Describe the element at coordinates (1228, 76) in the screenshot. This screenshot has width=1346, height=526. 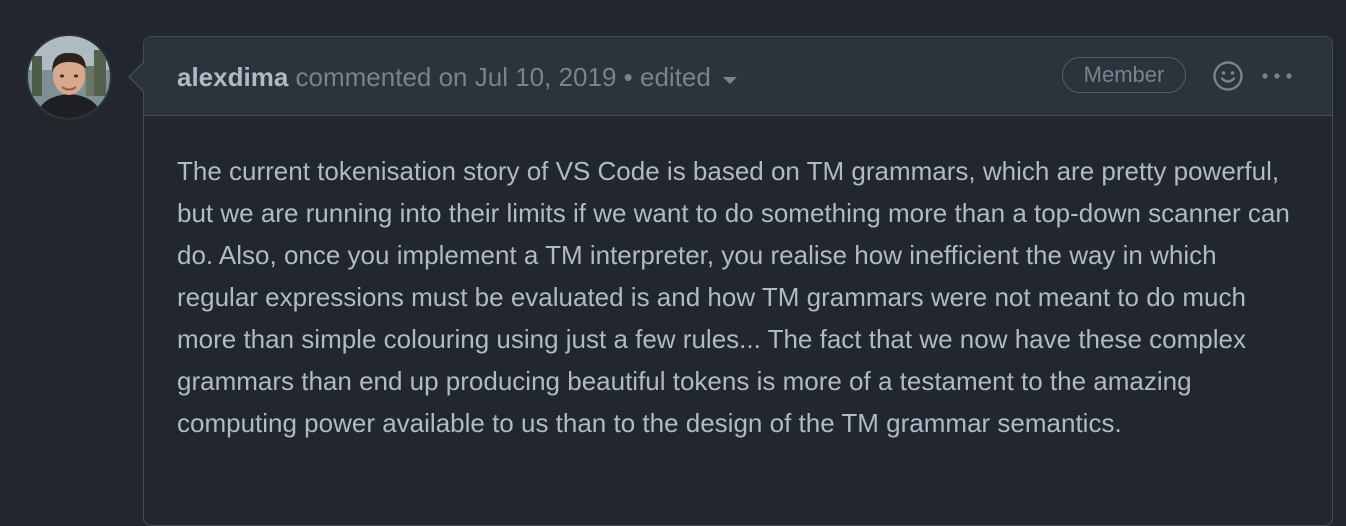
I see `smiley-icon` at that location.